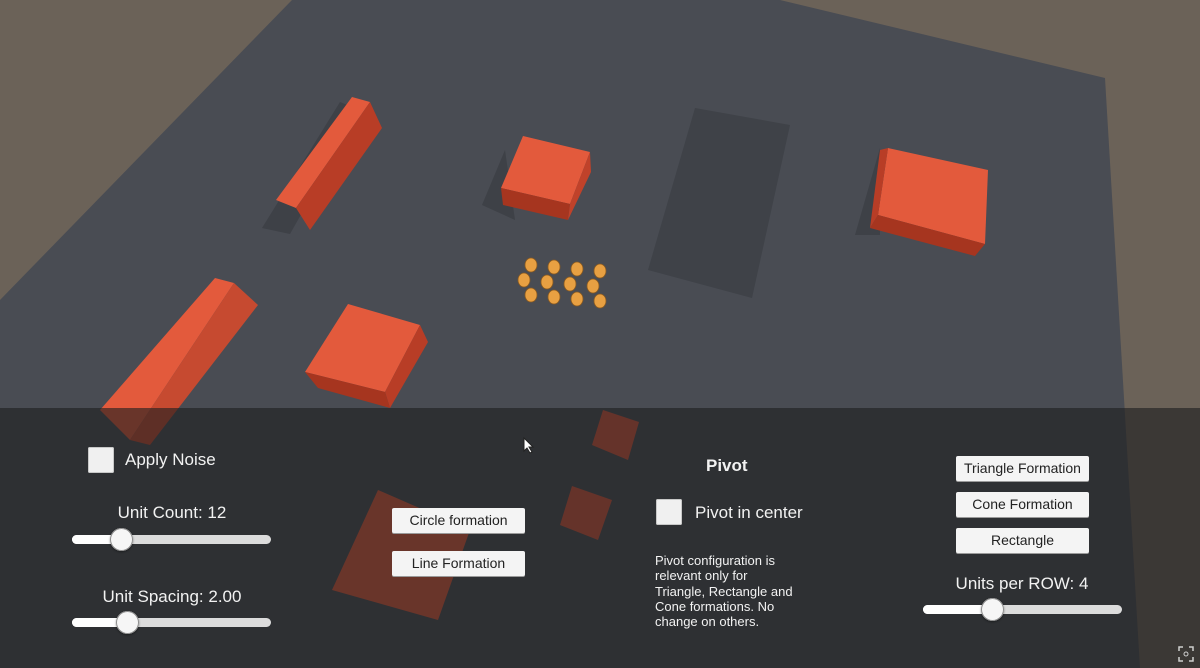 This screenshot has height=668, width=1200. Describe the element at coordinates (1022, 609) in the screenshot. I see `units-per-row-slider` at that location.